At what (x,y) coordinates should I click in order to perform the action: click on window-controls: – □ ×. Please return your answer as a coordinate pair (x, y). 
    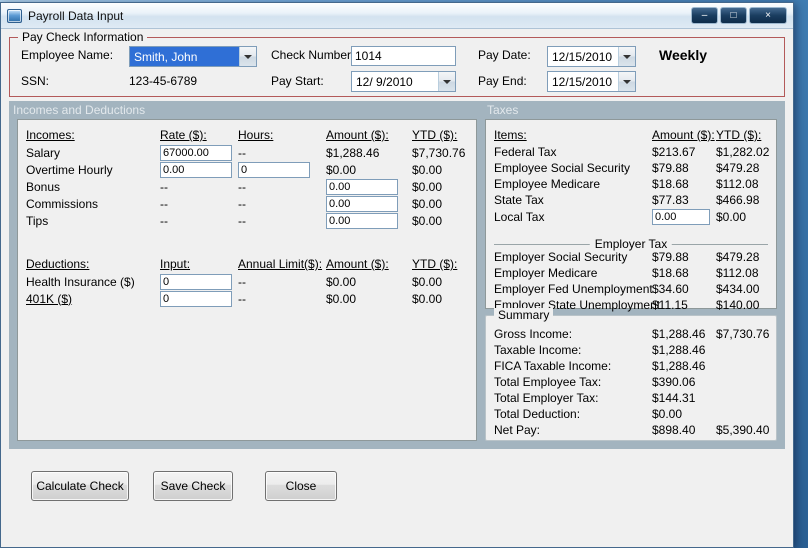
    Looking at the image, I should click on (739, 15).